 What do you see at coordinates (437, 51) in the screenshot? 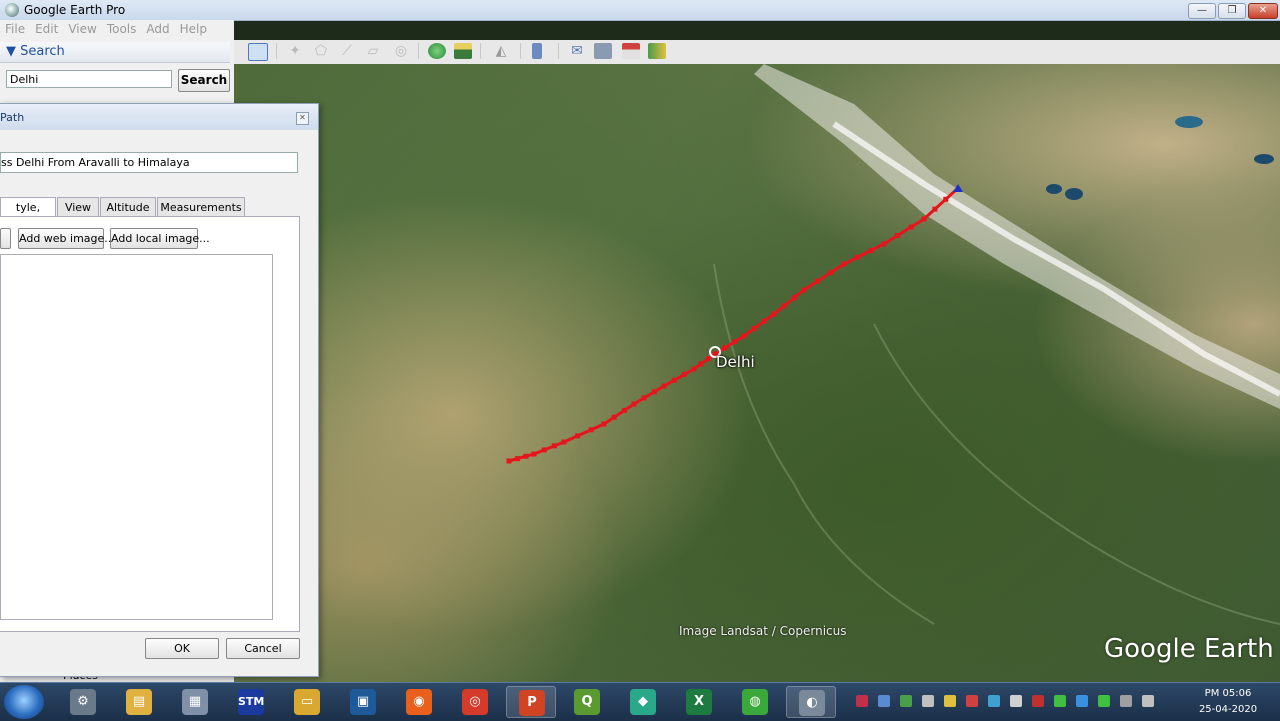
I see `historical-imagery-icon` at bounding box center [437, 51].